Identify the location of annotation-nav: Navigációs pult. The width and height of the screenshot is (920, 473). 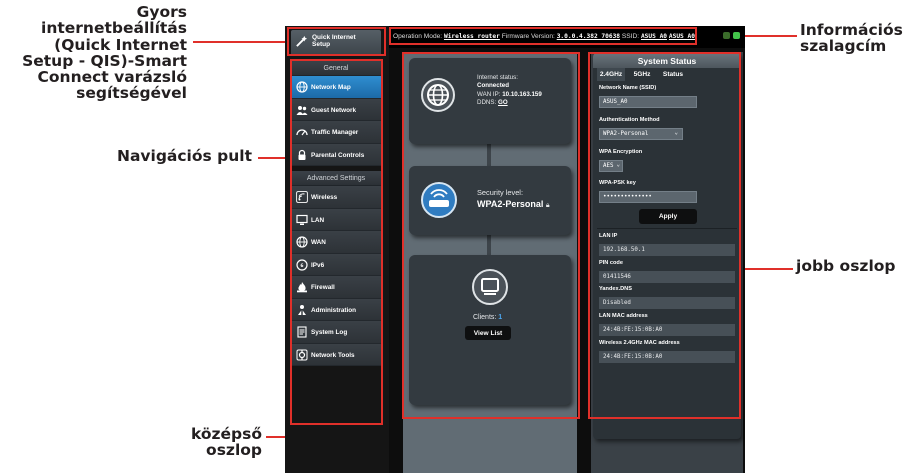
(184, 156).